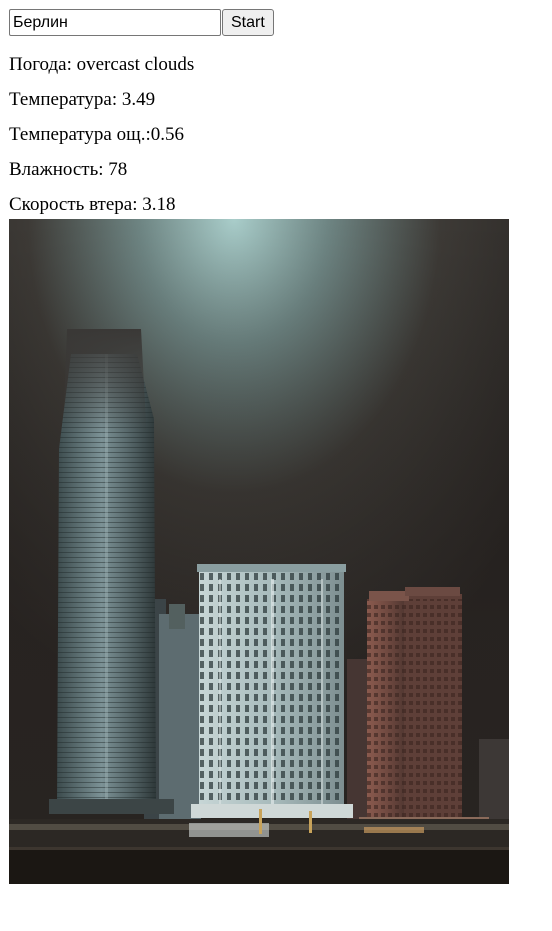 Image resolution: width=552 pixels, height=931 pixels. What do you see at coordinates (138, 99) in the screenshot?
I see `temperature-value: 3.49` at bounding box center [138, 99].